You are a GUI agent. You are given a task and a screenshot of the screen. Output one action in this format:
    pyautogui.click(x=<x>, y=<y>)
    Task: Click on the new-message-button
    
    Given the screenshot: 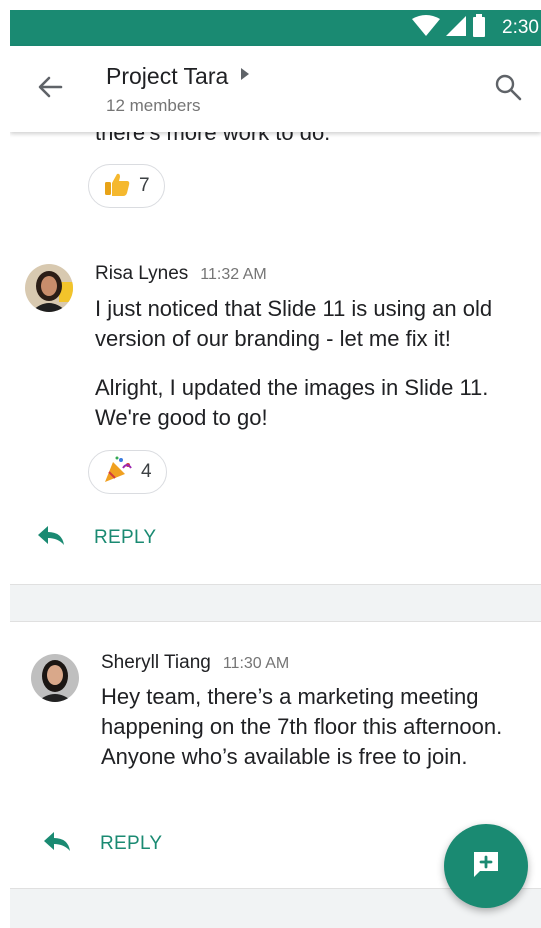 What is the action you would take?
    pyautogui.click(x=486, y=866)
    